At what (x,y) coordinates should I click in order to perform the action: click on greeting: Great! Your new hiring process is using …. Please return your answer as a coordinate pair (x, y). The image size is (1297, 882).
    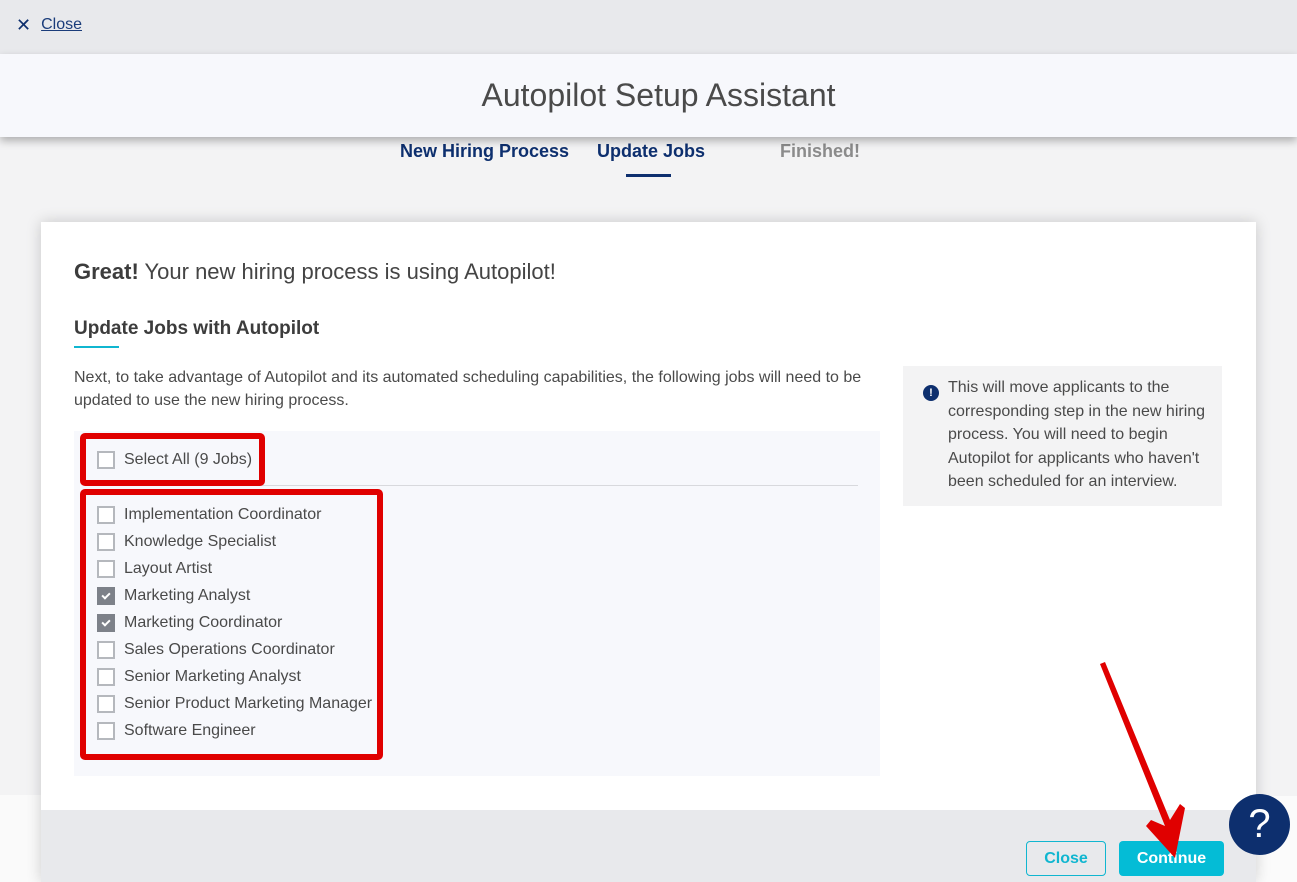
    Looking at the image, I should click on (315, 272).